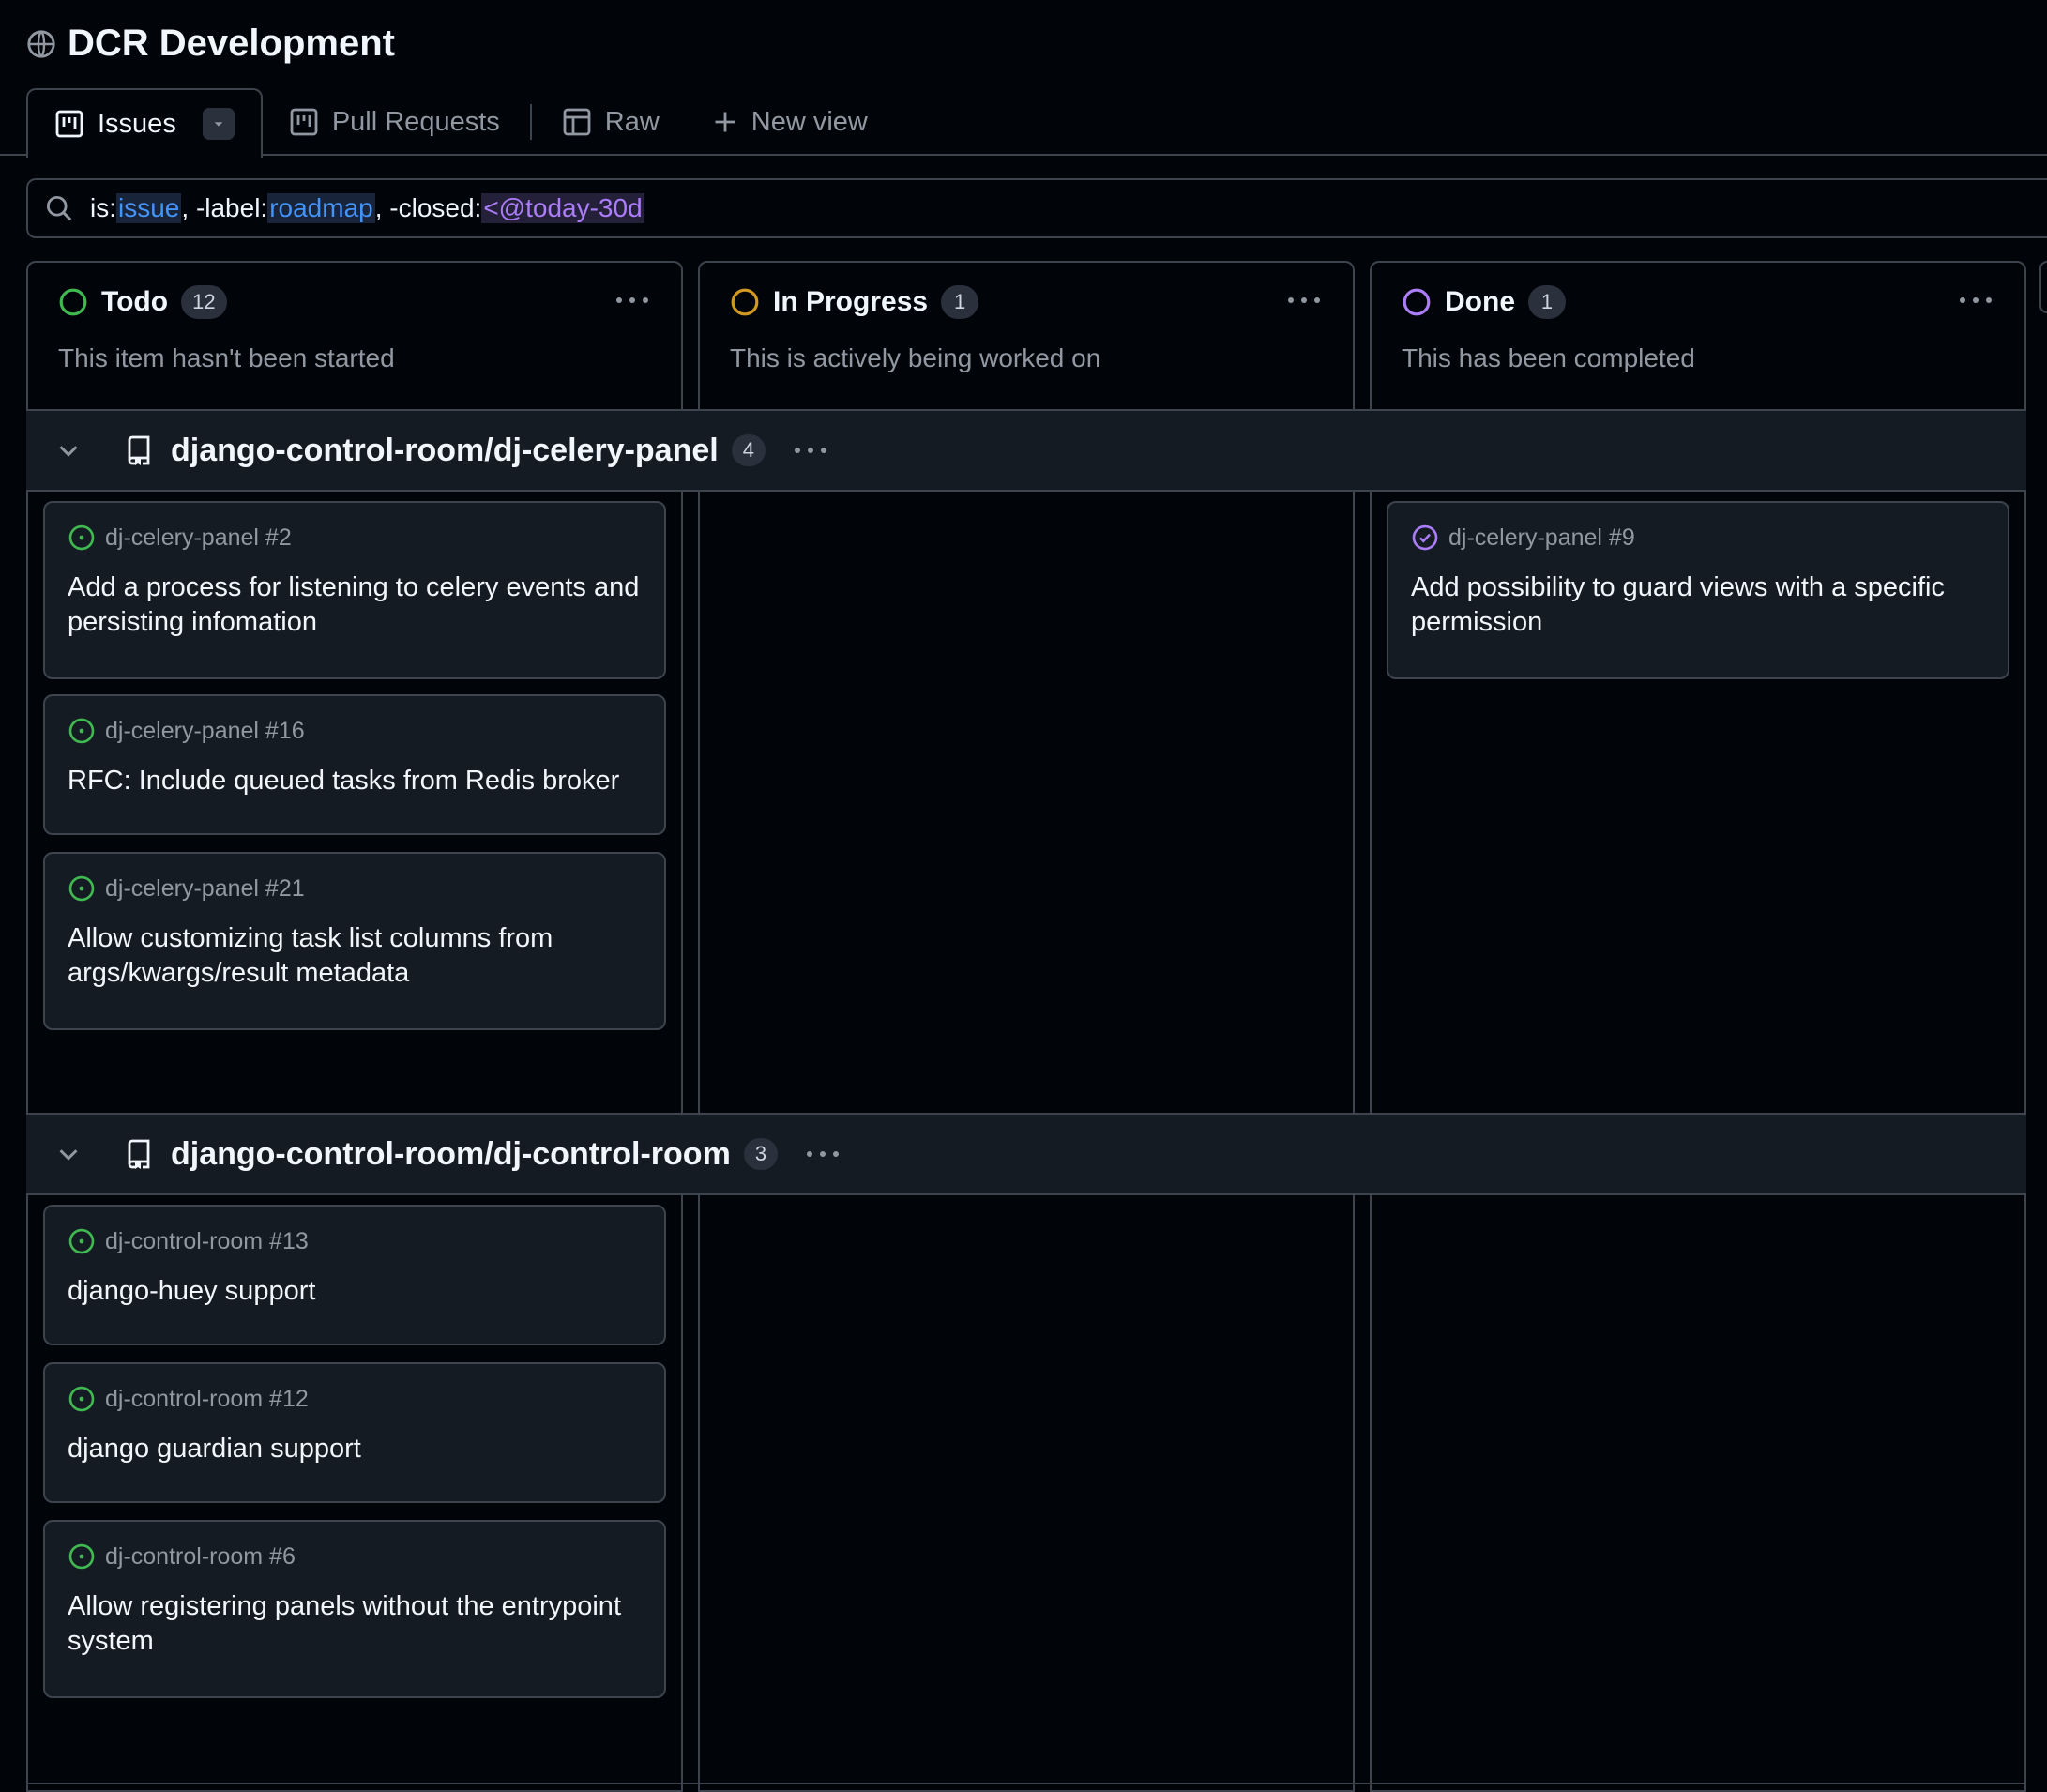  I want to click on new-view-button: New view, so click(790, 122).